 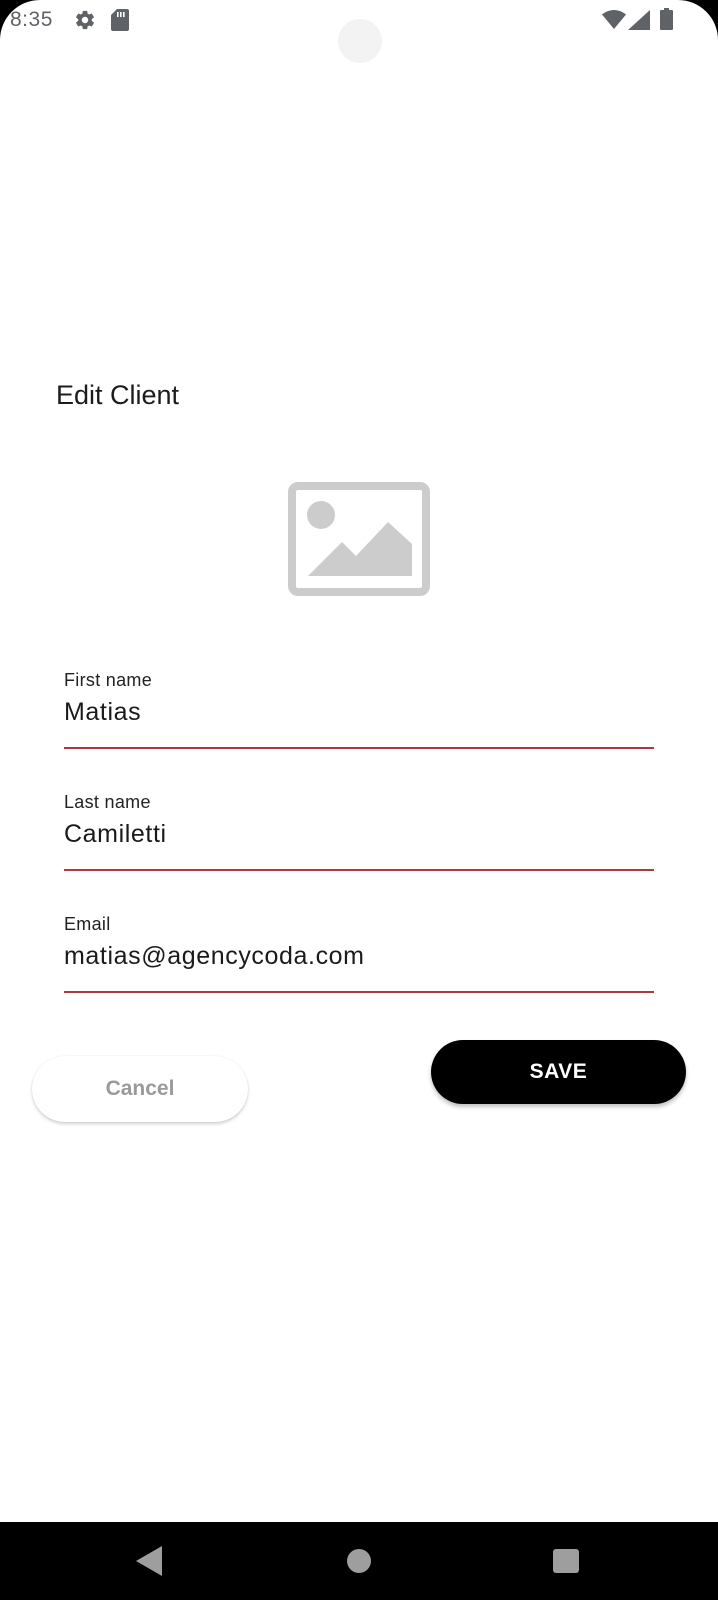 What do you see at coordinates (566, 1561) in the screenshot?
I see `recents-icon` at bounding box center [566, 1561].